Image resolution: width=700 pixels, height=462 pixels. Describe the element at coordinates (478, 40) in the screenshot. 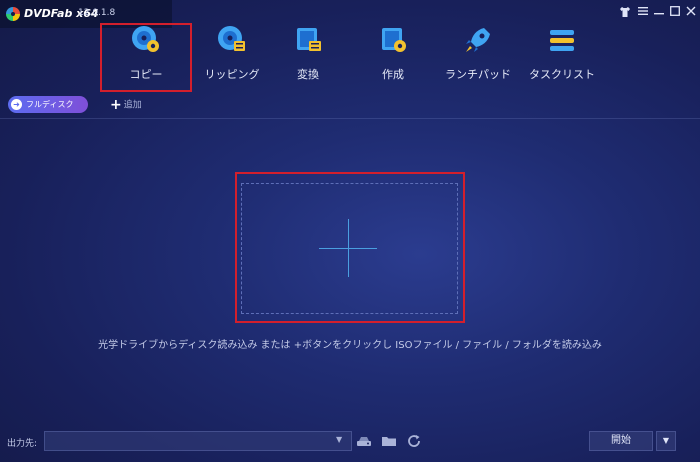

I see `rocket-icon` at that location.